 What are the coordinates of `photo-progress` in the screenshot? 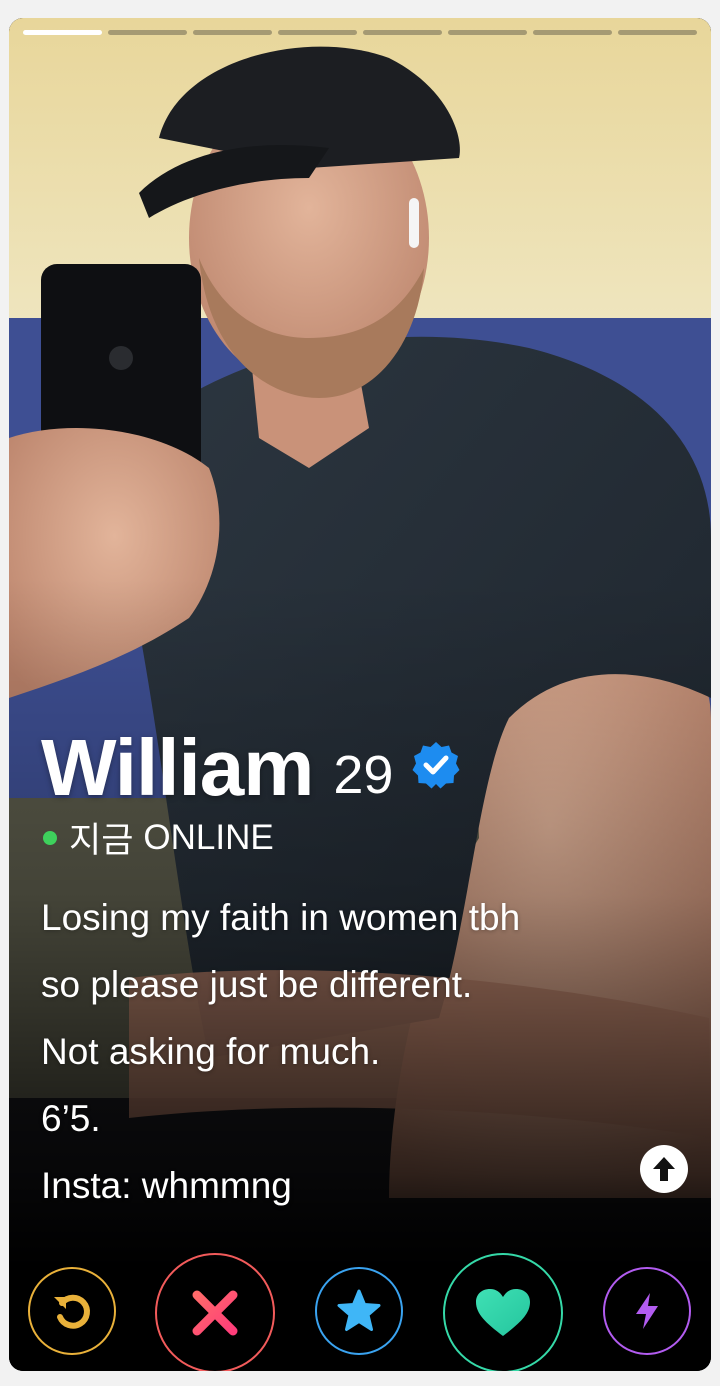 It's located at (360, 32).